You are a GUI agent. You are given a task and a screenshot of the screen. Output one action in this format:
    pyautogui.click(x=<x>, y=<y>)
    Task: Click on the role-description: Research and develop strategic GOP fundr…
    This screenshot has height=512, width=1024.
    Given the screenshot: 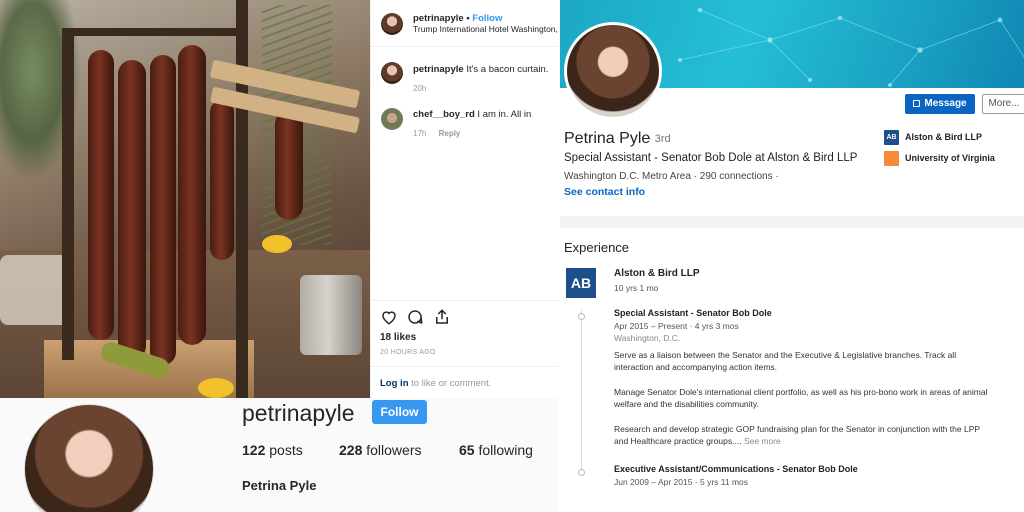 What is the action you would take?
    pyautogui.click(x=804, y=435)
    